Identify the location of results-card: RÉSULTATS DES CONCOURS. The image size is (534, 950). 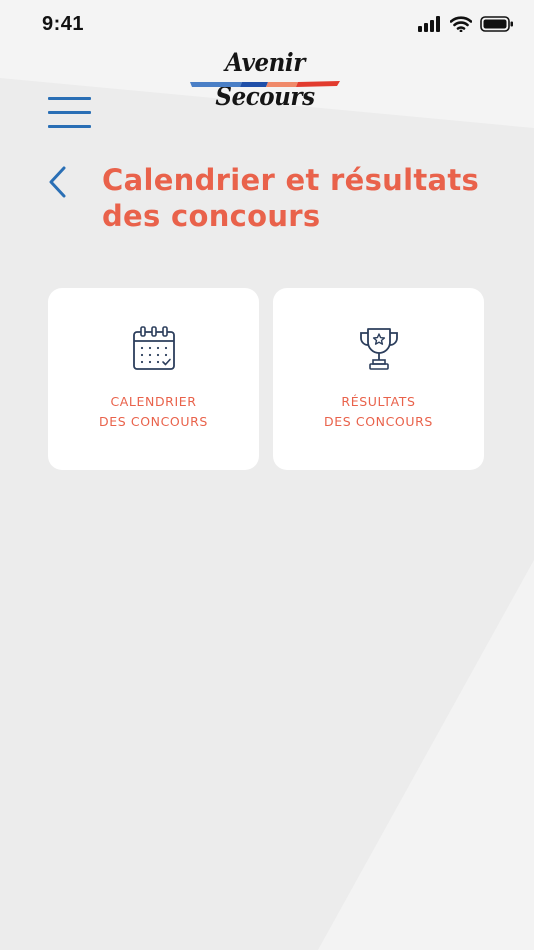
(378, 379).